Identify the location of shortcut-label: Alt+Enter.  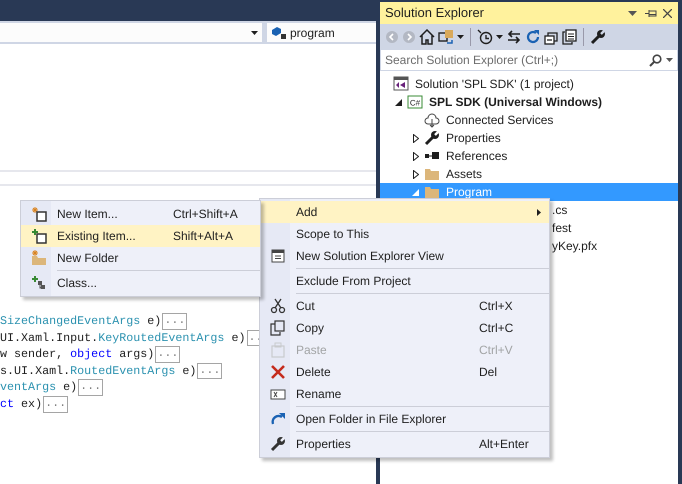
(504, 444).